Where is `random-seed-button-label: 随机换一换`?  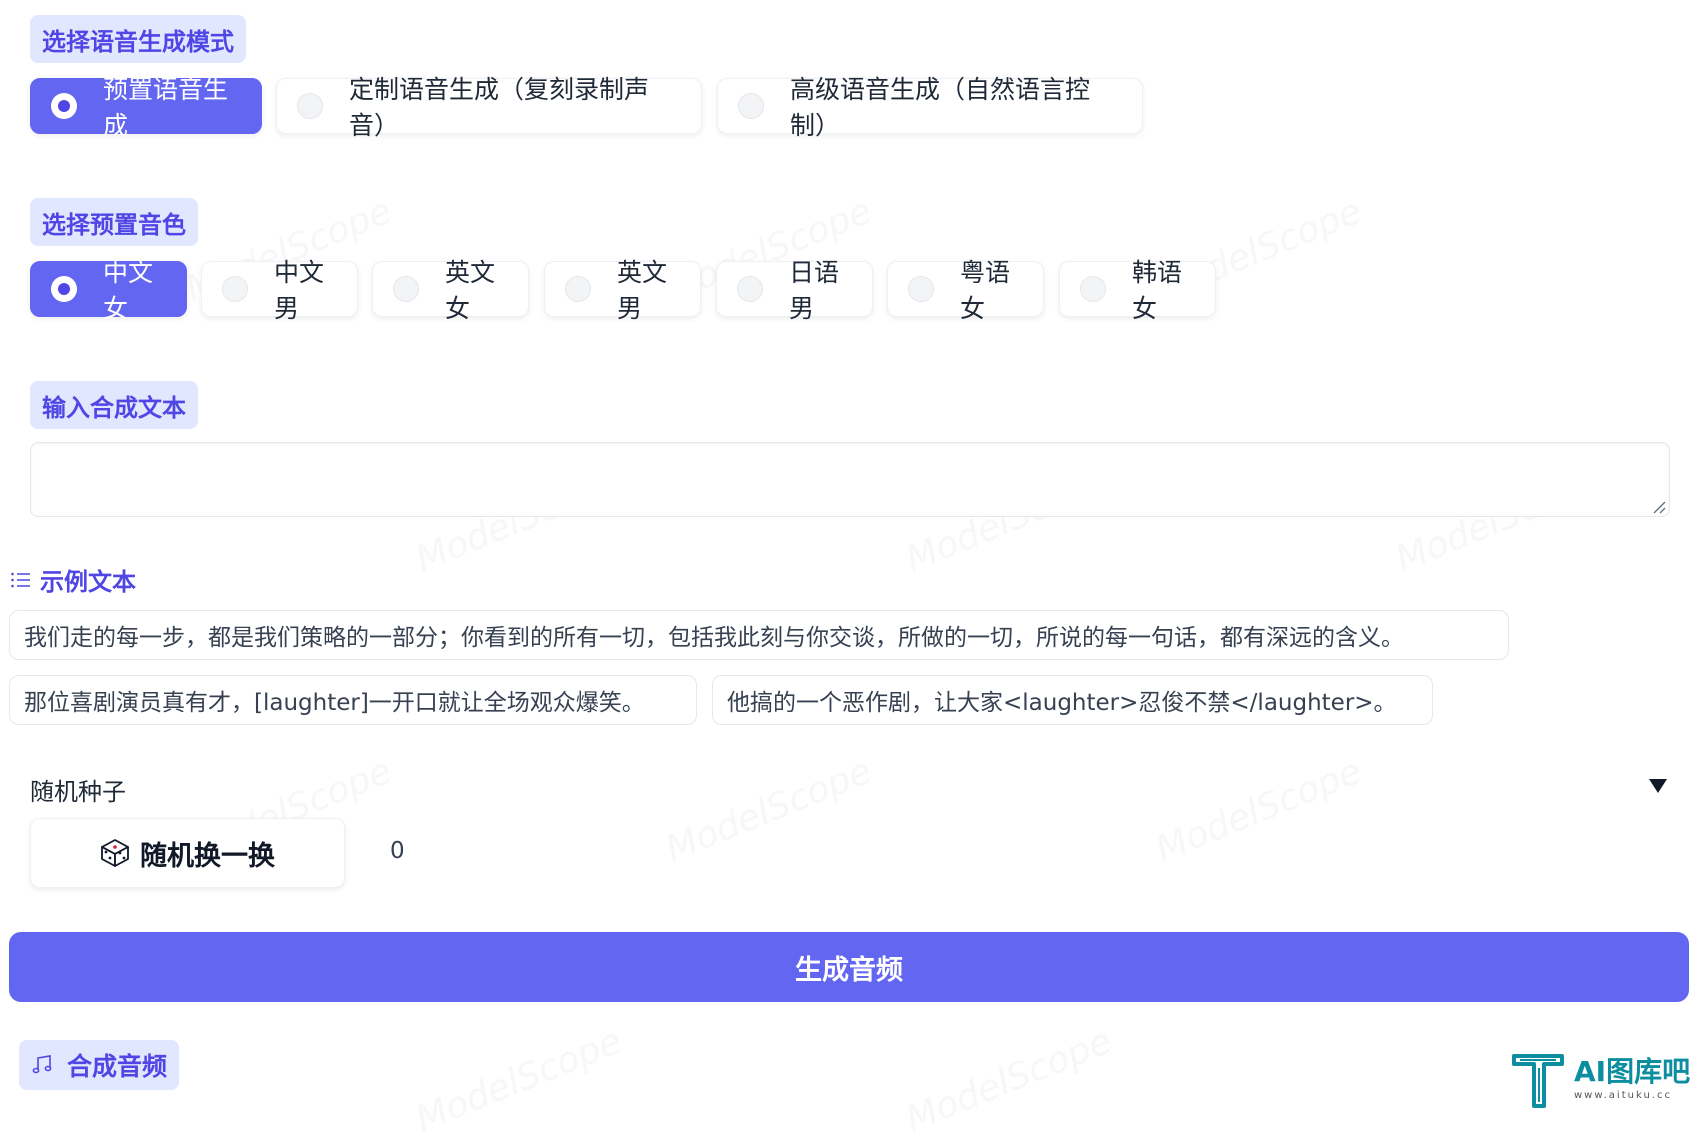
random-seed-button-label: 随机换一换 is located at coordinates (207, 856).